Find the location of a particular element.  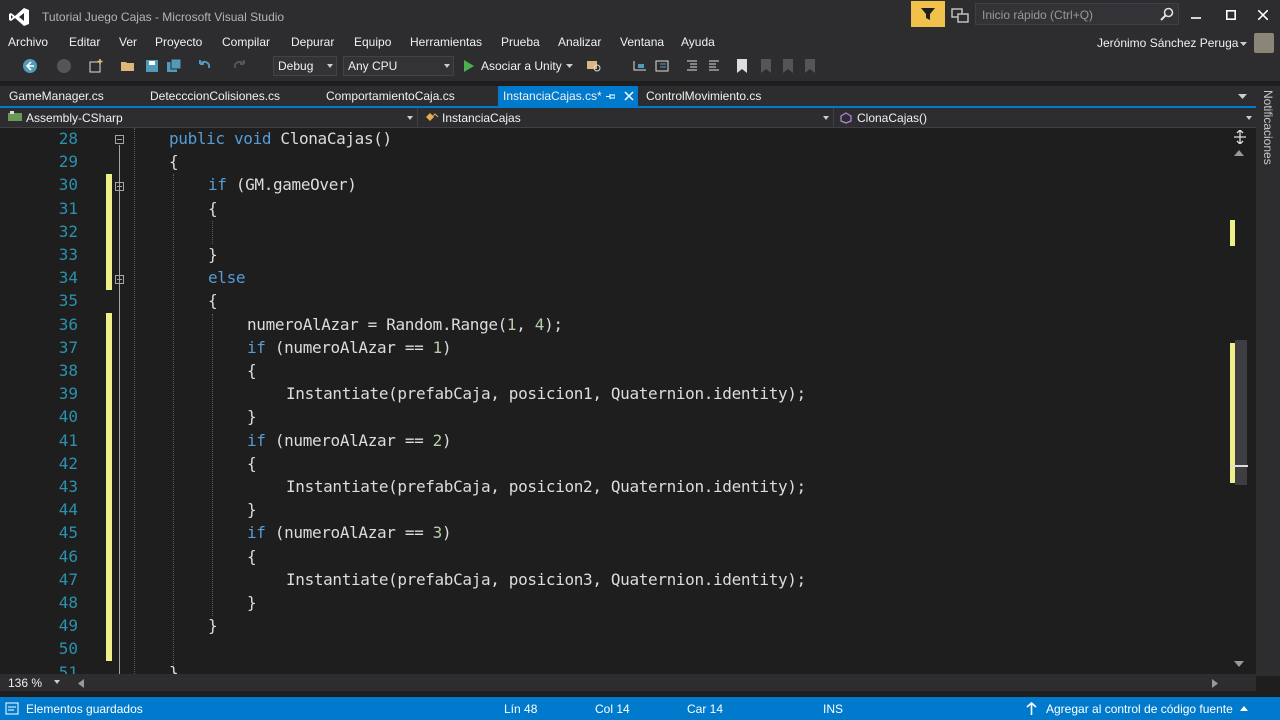

tab-comportamientocaja: ComportamientoCaja.cs is located at coordinates (404, 96).